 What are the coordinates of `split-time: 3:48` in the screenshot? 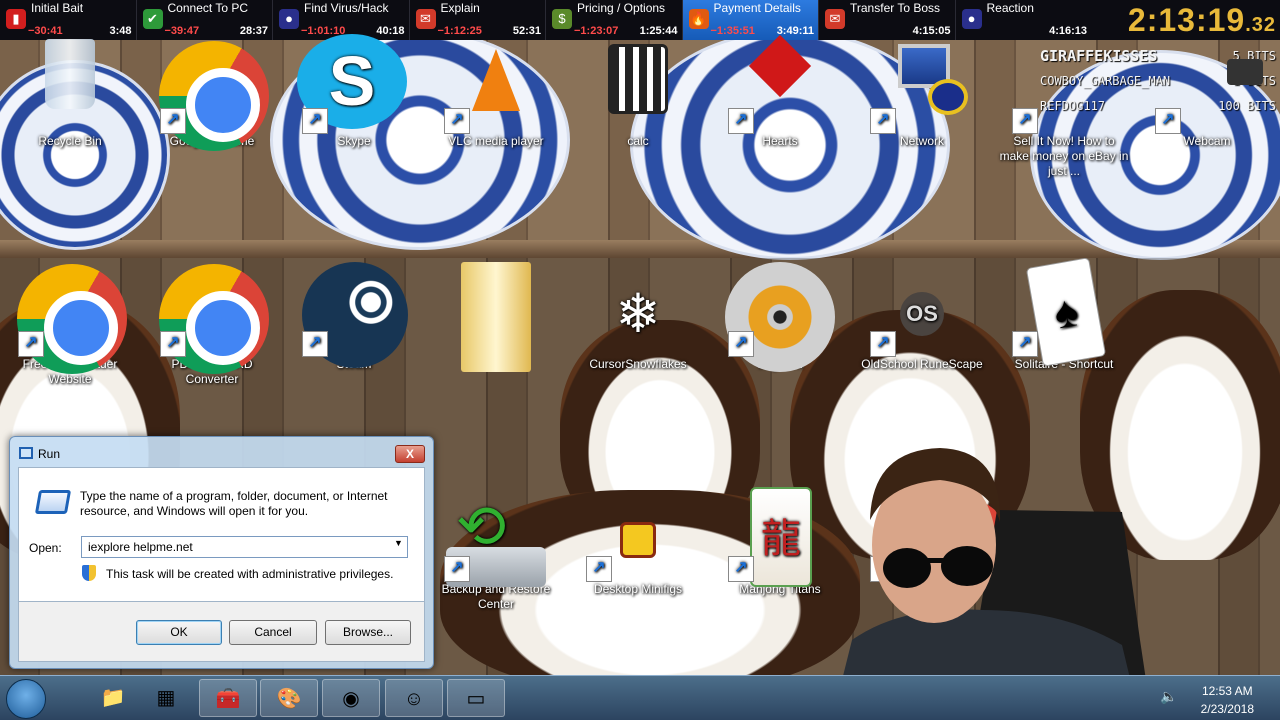 It's located at (120, 31).